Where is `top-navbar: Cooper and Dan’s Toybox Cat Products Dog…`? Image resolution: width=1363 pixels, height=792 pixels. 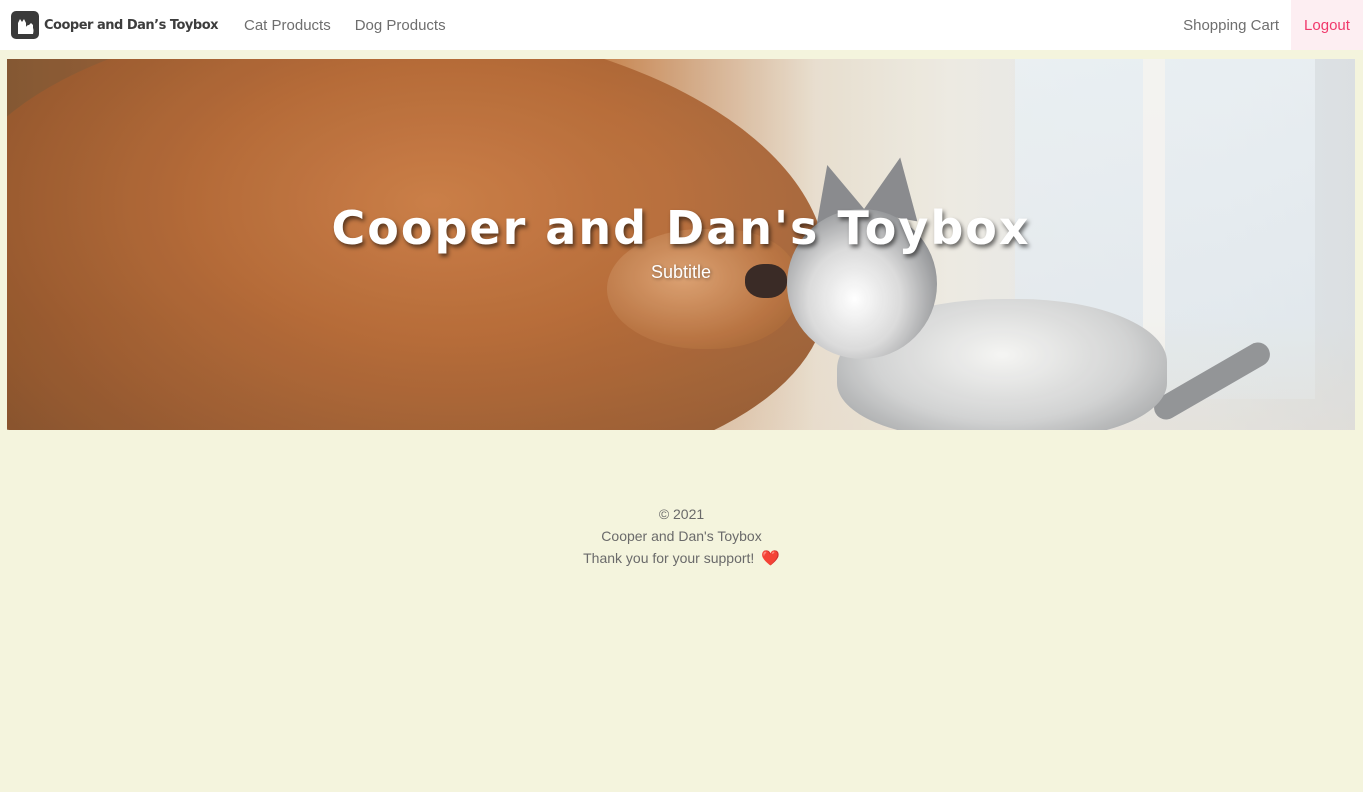
top-navbar: Cooper and Dan’s Toybox Cat Products Dog… is located at coordinates (681, 25).